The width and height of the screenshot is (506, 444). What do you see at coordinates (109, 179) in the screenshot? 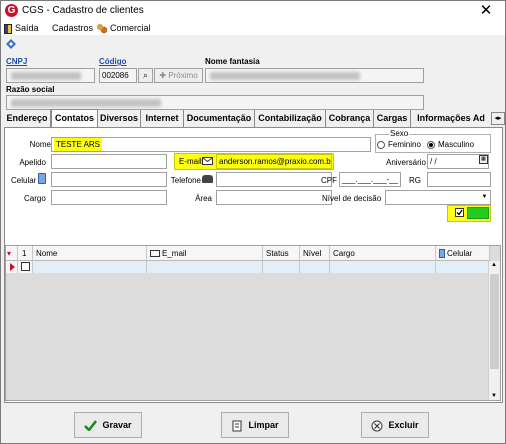
I see `celular-field` at bounding box center [109, 179].